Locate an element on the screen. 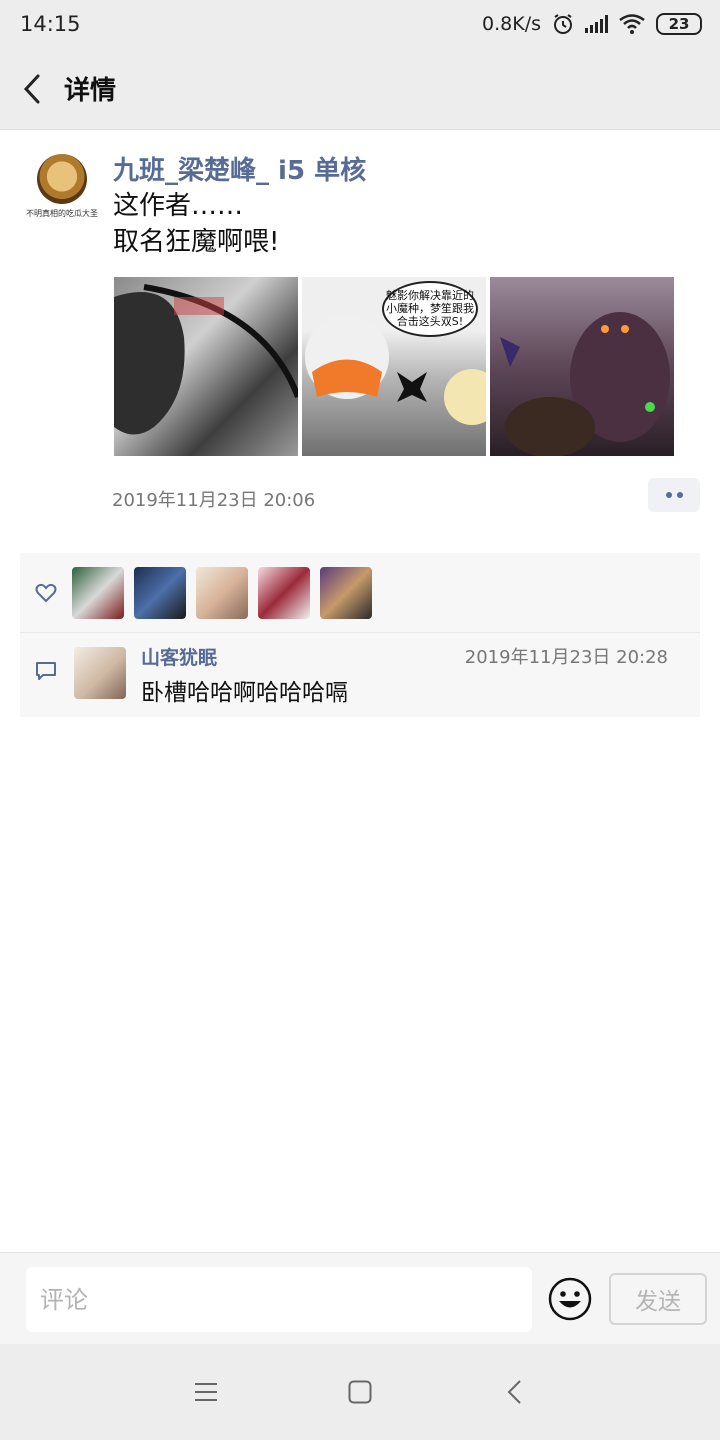  signal-icon is located at coordinates (596, 24).